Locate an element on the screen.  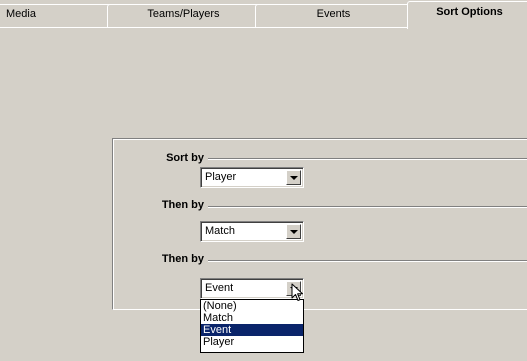
mouse-pointer-icon is located at coordinates (297, 292).